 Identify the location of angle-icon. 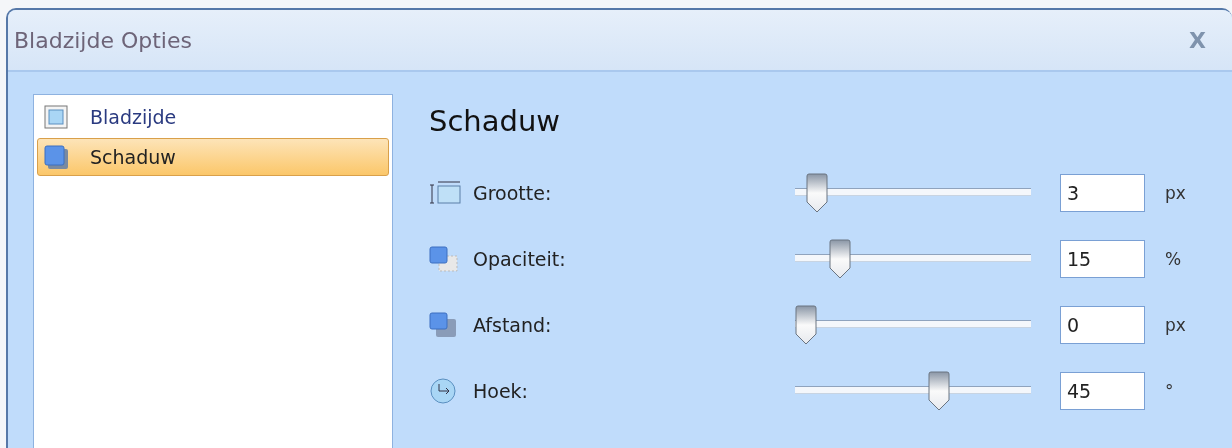
(444, 391).